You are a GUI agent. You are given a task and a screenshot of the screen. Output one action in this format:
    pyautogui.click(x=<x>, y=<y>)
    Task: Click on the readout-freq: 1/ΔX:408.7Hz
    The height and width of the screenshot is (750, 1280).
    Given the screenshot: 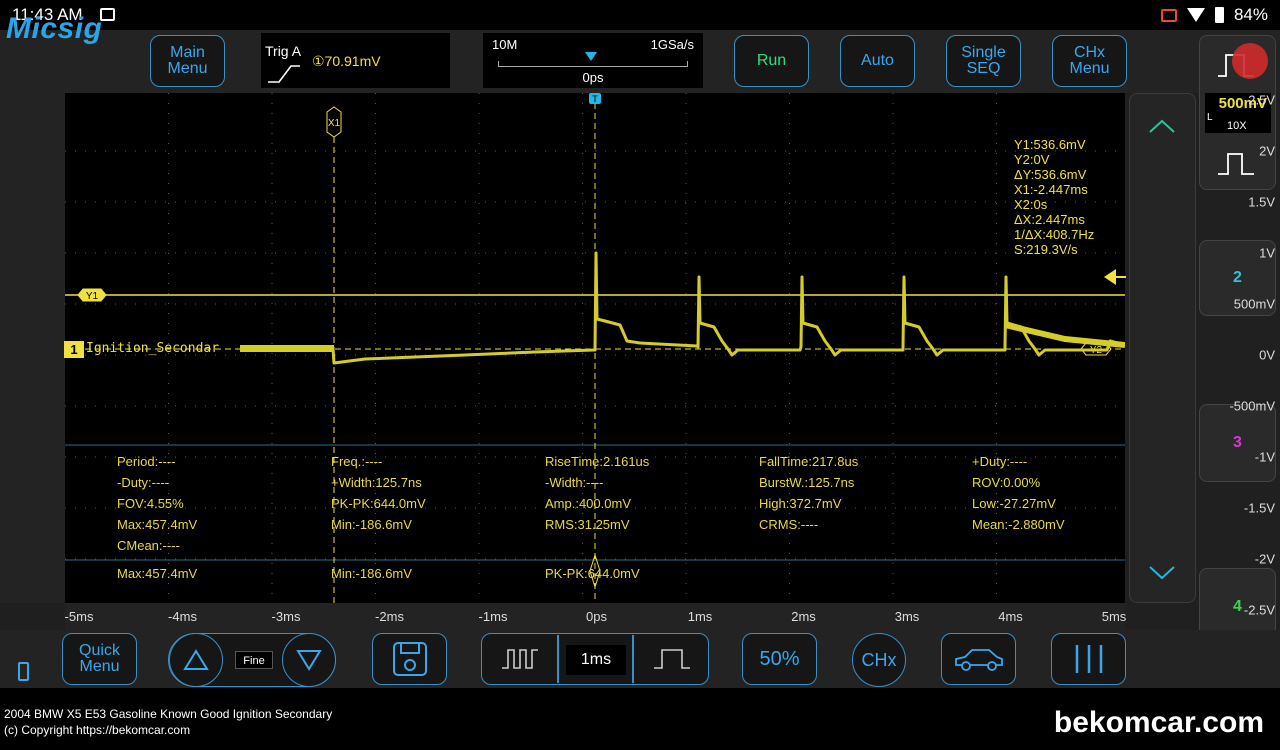 What is the action you would take?
    pyautogui.click(x=1054, y=234)
    